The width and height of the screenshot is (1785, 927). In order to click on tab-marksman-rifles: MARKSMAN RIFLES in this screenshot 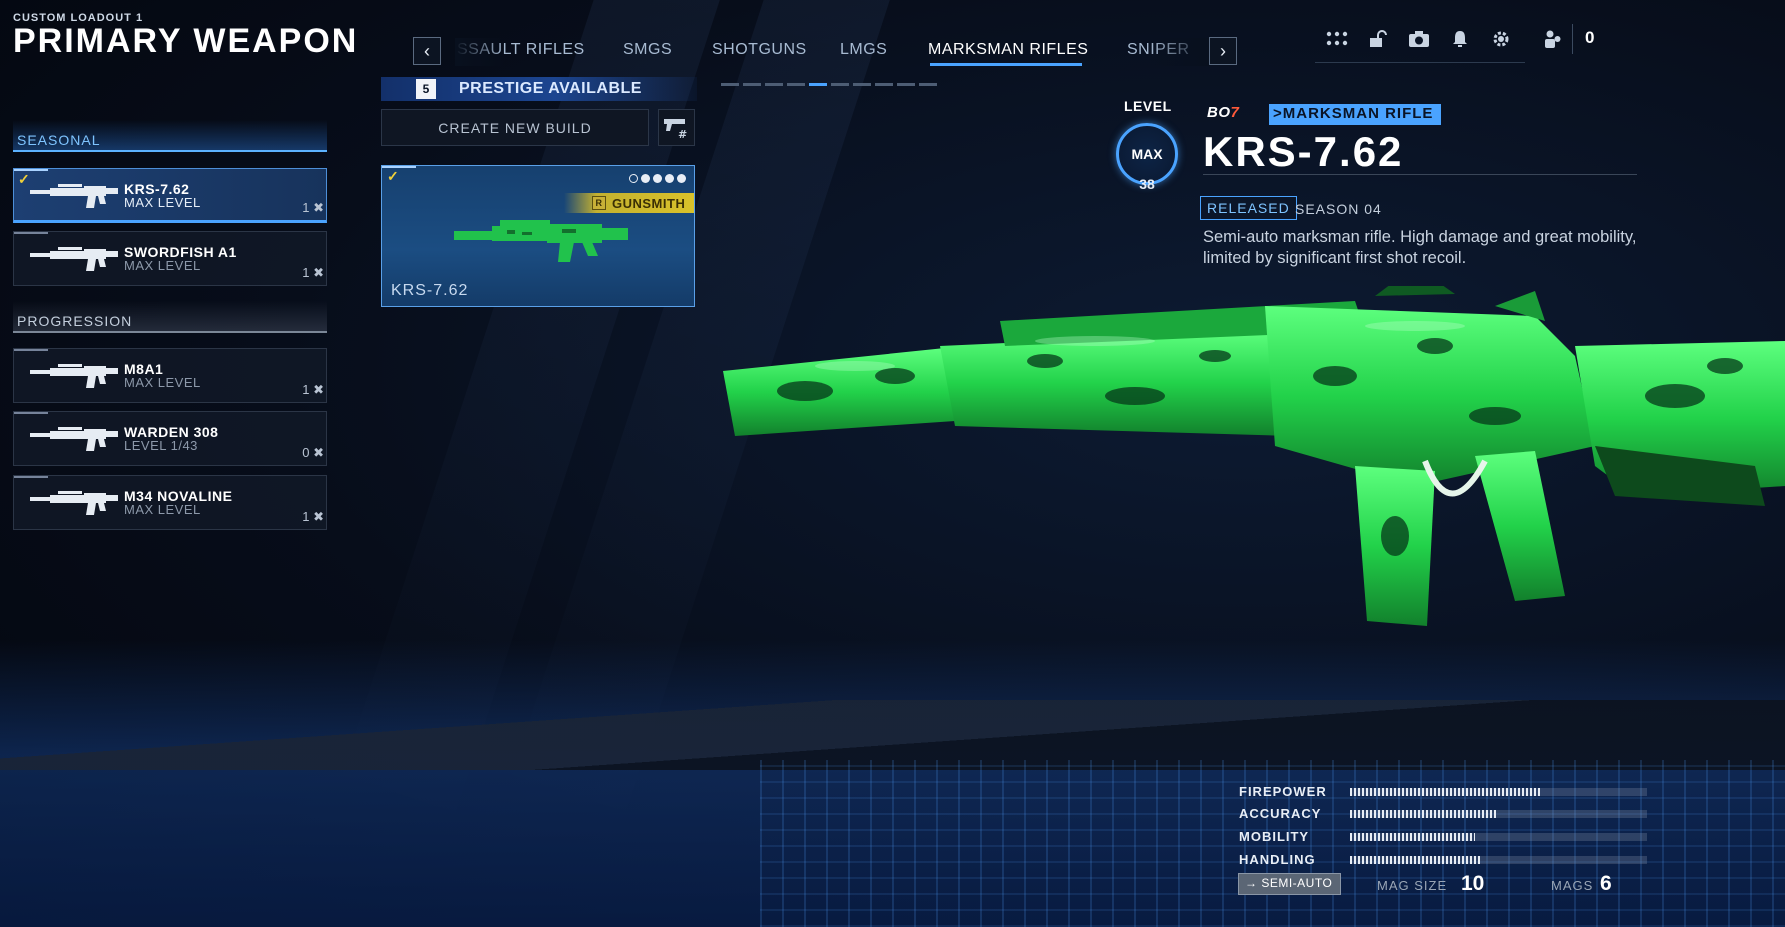, I will do `click(1008, 50)`.